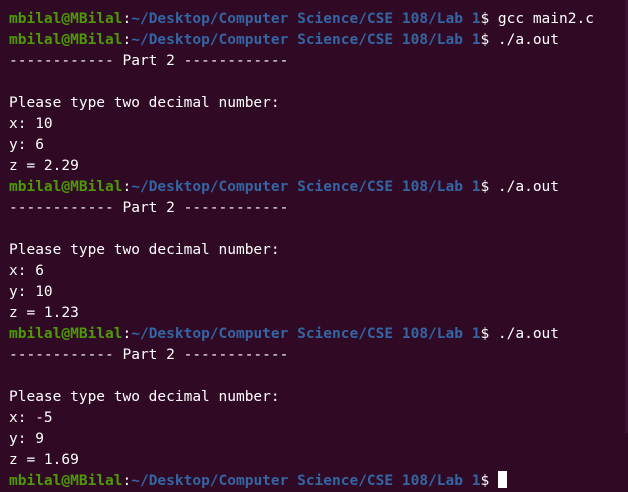 The width and height of the screenshot is (628, 492). I want to click on output-line: z = 1.23, so click(44, 313).